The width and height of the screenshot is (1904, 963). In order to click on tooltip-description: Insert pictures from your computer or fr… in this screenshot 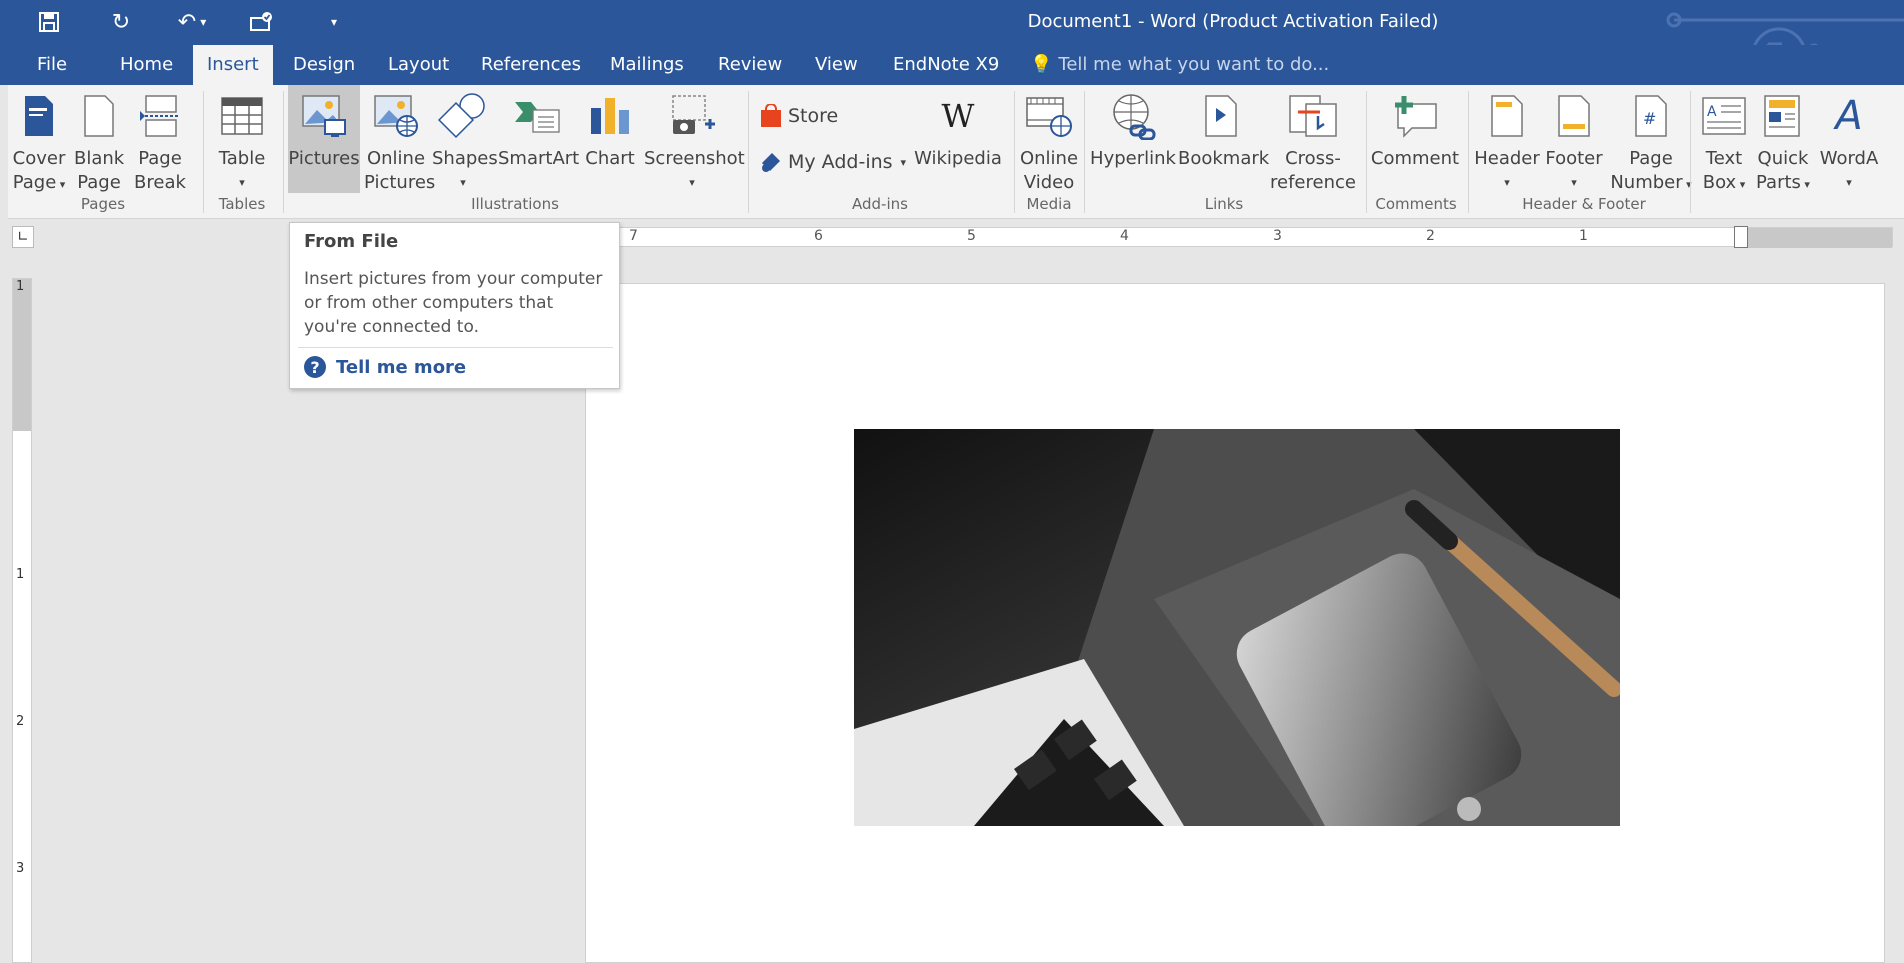, I will do `click(453, 303)`.